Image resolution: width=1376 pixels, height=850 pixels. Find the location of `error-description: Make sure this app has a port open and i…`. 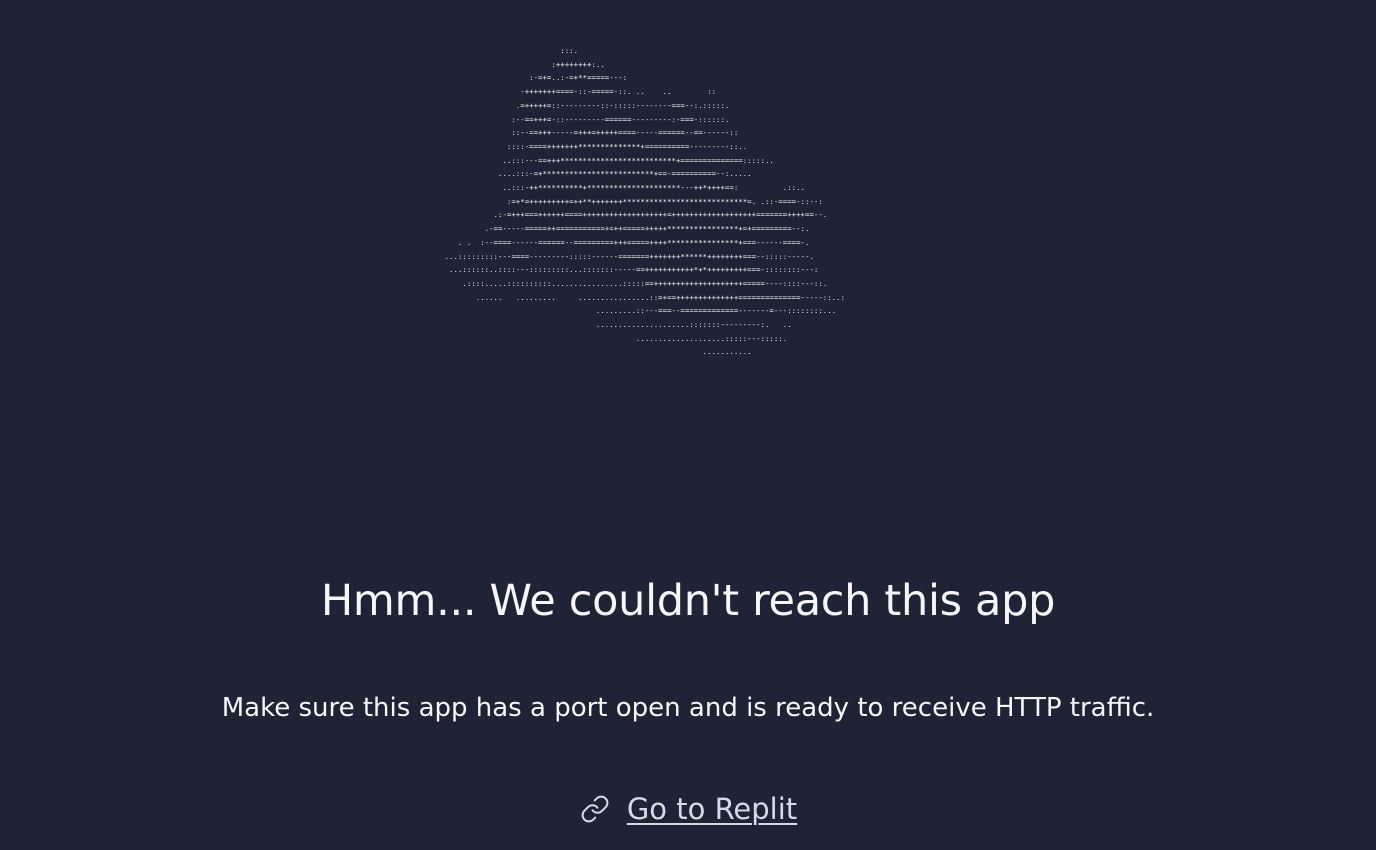

error-description: Make sure this app has a port open and i… is located at coordinates (688, 708).